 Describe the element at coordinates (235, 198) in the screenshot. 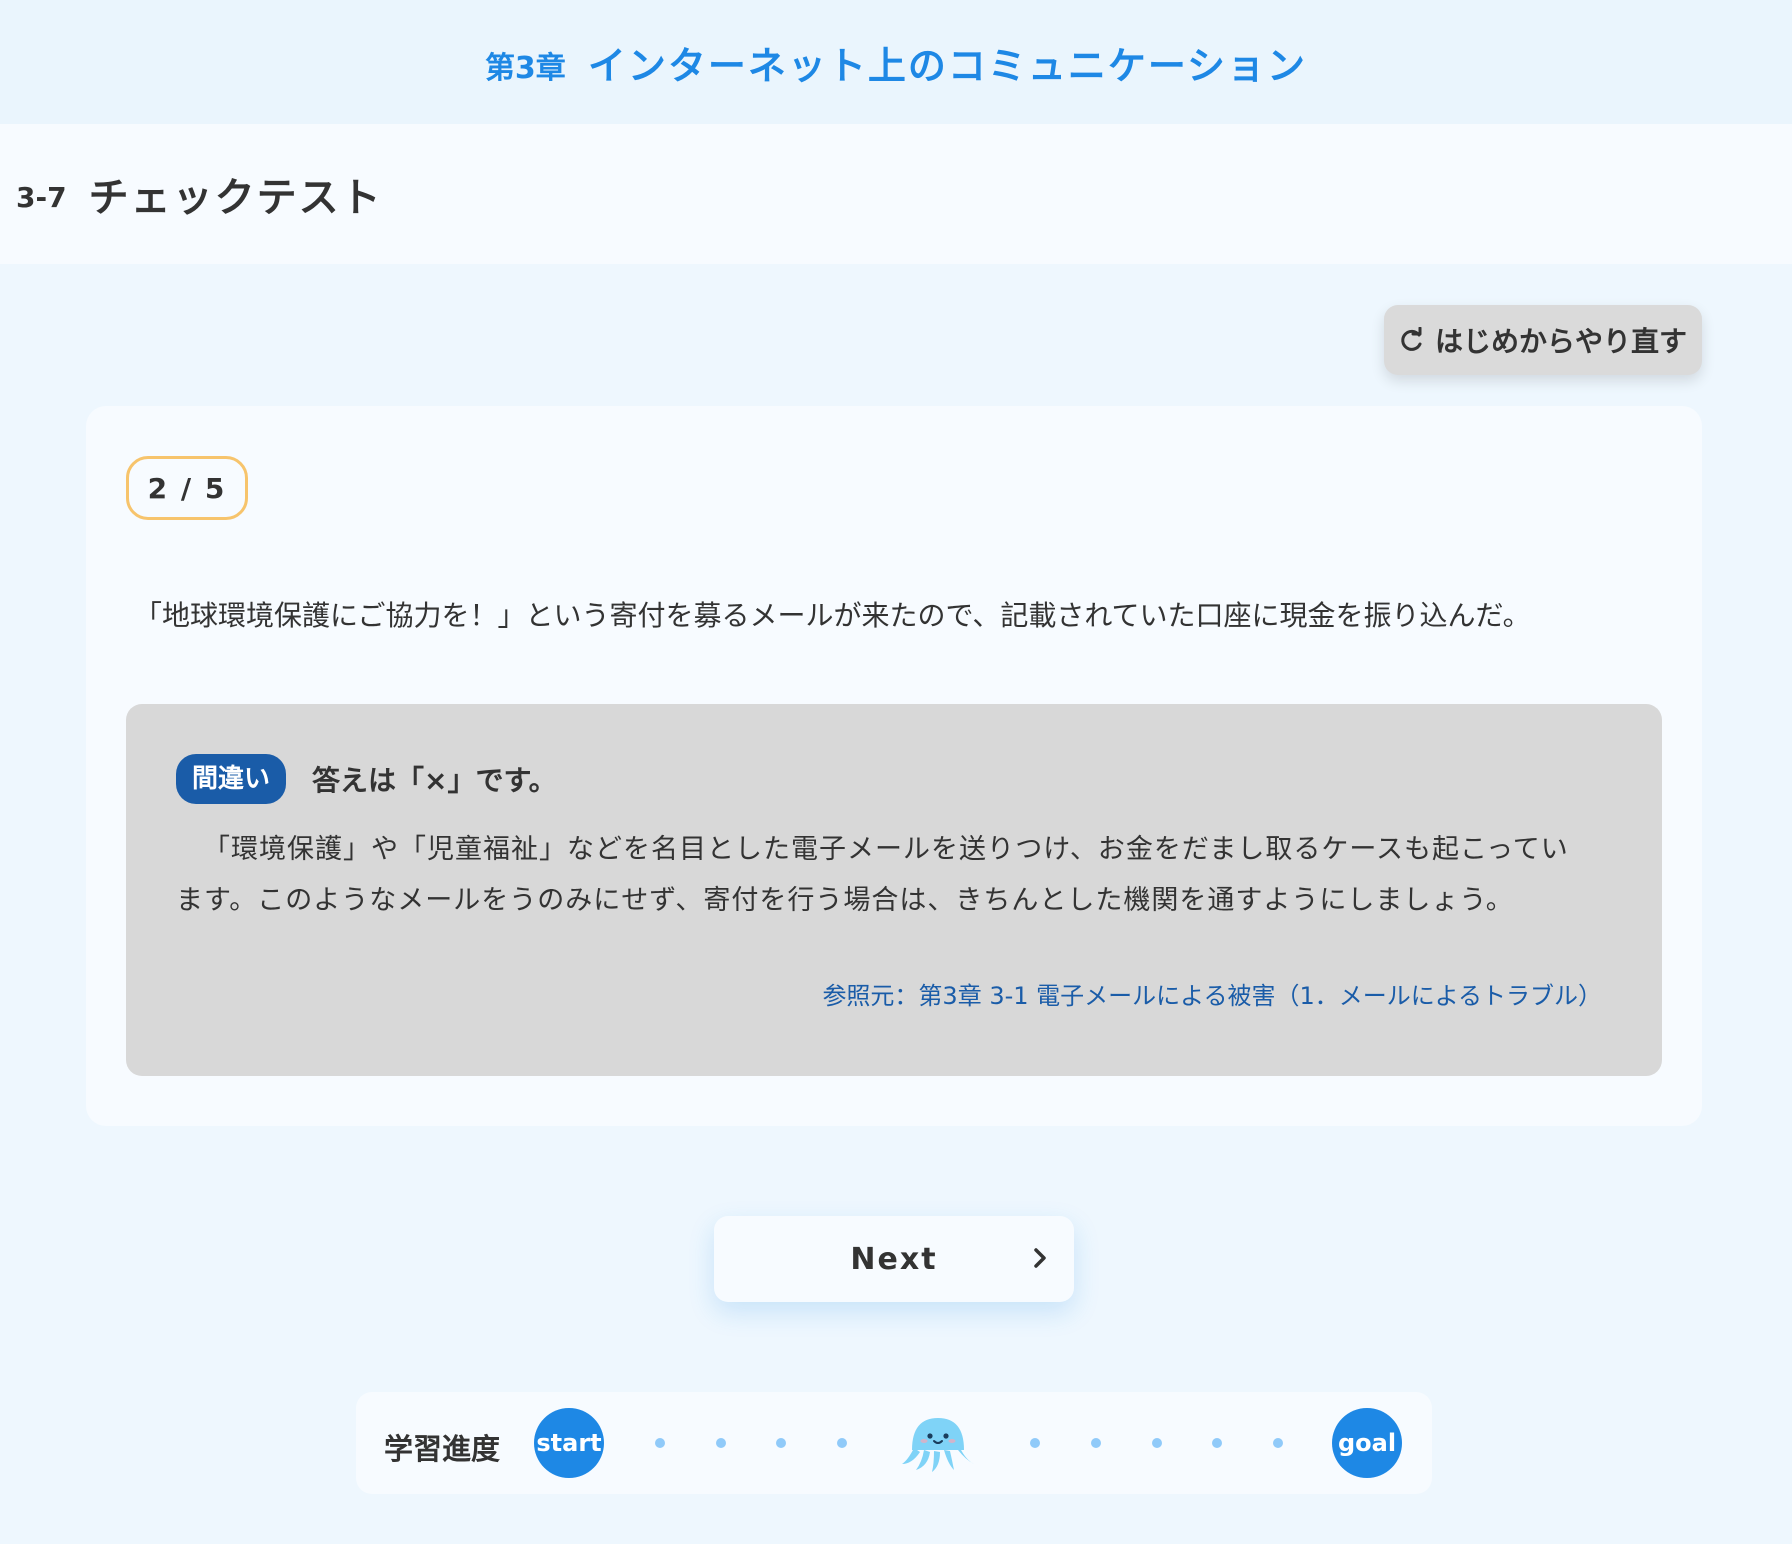

I see `section-title: チェックテスト` at that location.